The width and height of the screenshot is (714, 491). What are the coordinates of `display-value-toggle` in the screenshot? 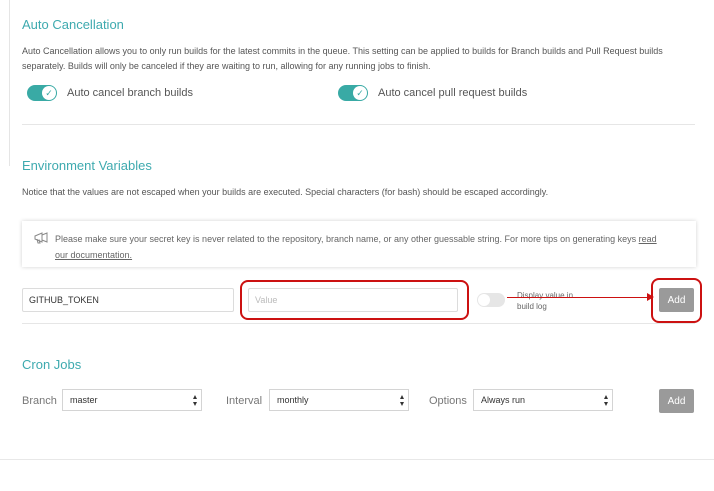 It's located at (491, 300).